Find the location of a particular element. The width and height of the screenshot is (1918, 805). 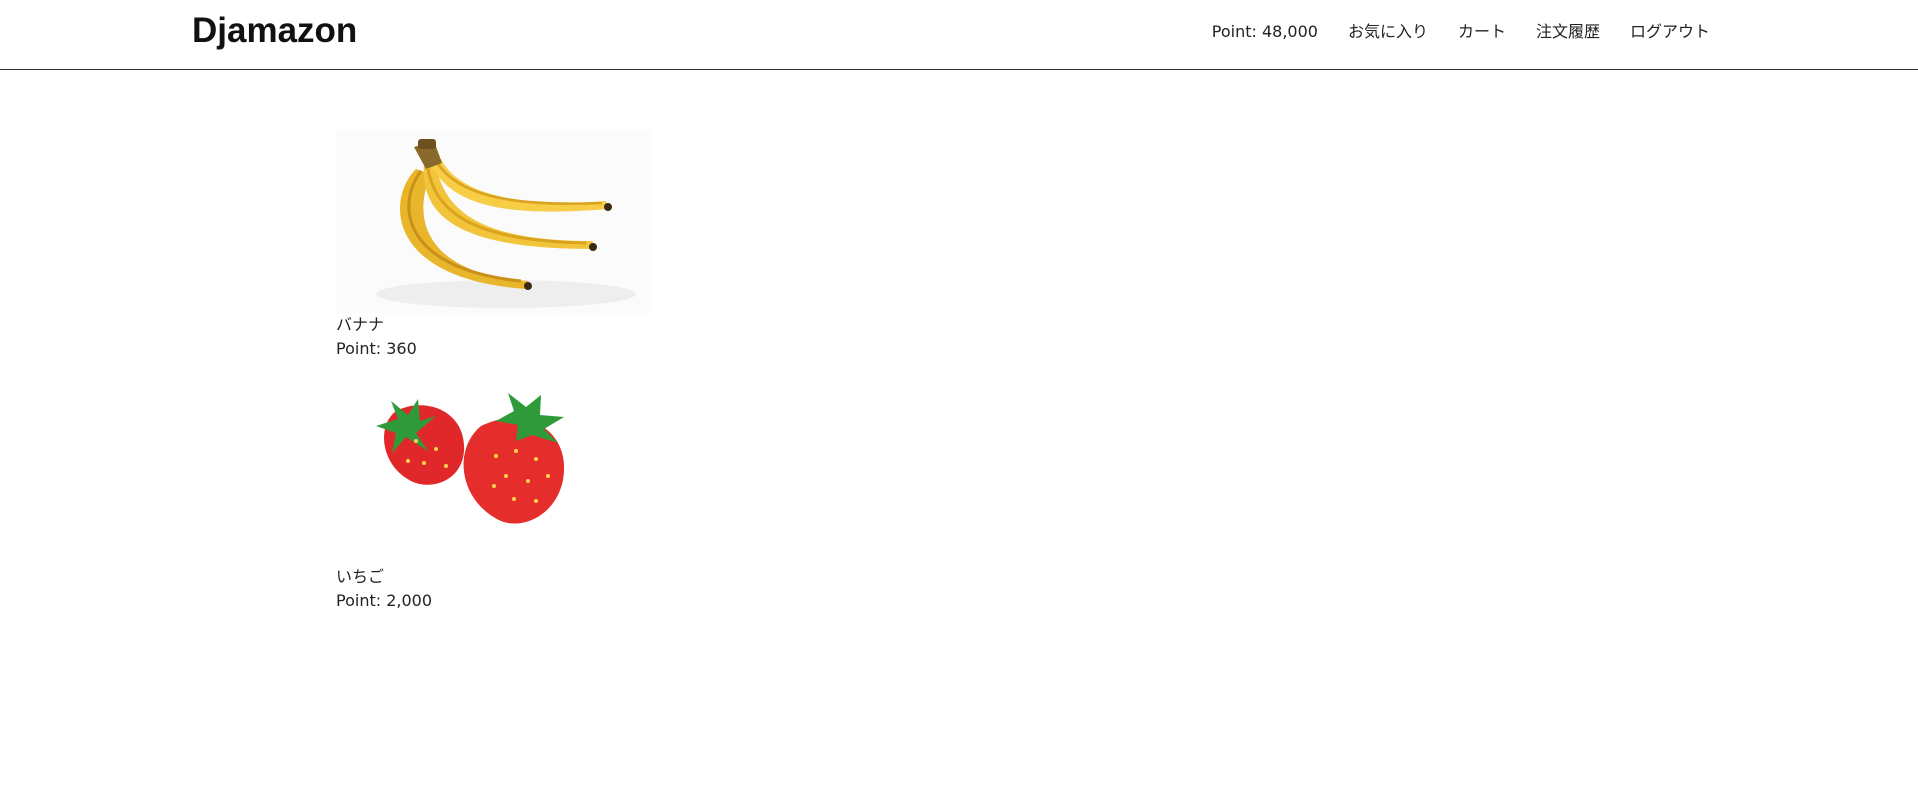

product-price: Point: 360 is located at coordinates (376, 348).